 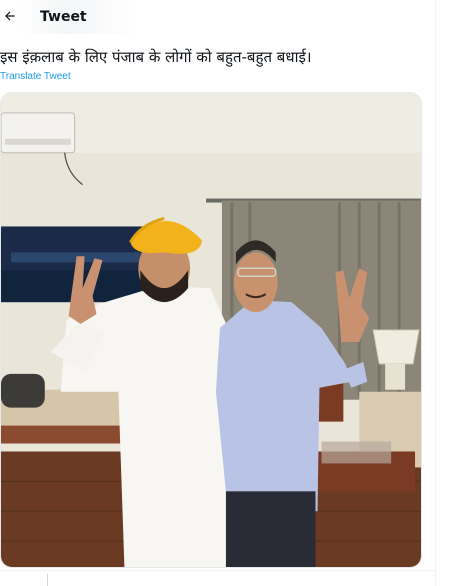 What do you see at coordinates (217, 18) in the screenshot?
I see `page-header: Tweet` at bounding box center [217, 18].